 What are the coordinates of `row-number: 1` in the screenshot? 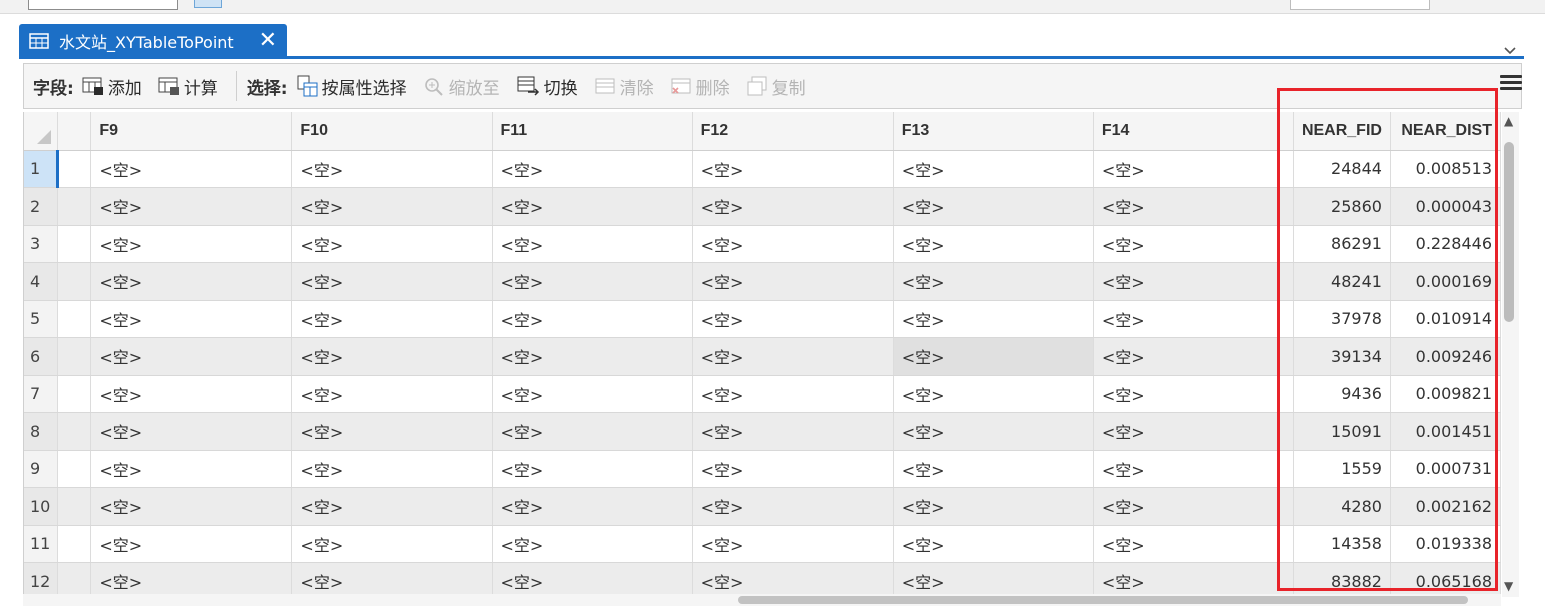 It's located at (41, 169).